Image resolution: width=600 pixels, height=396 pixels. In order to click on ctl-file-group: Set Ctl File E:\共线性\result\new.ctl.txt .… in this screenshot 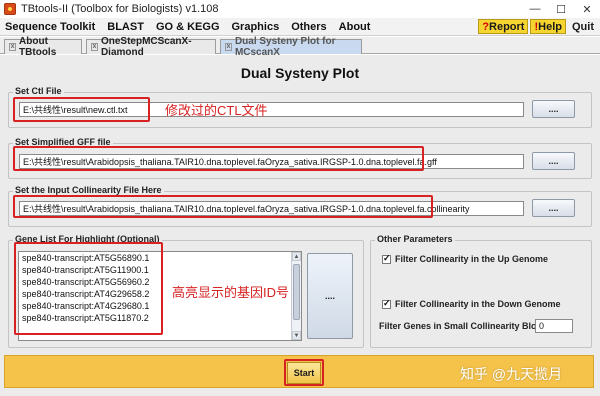, I will do `click(300, 107)`.